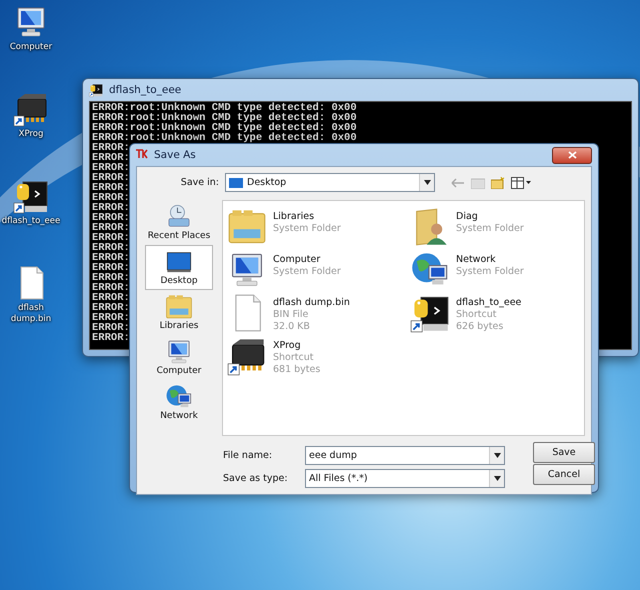 Image resolution: width=640 pixels, height=590 pixels. What do you see at coordinates (199, 182) in the screenshot?
I see `field-label: Save in:` at bounding box center [199, 182].